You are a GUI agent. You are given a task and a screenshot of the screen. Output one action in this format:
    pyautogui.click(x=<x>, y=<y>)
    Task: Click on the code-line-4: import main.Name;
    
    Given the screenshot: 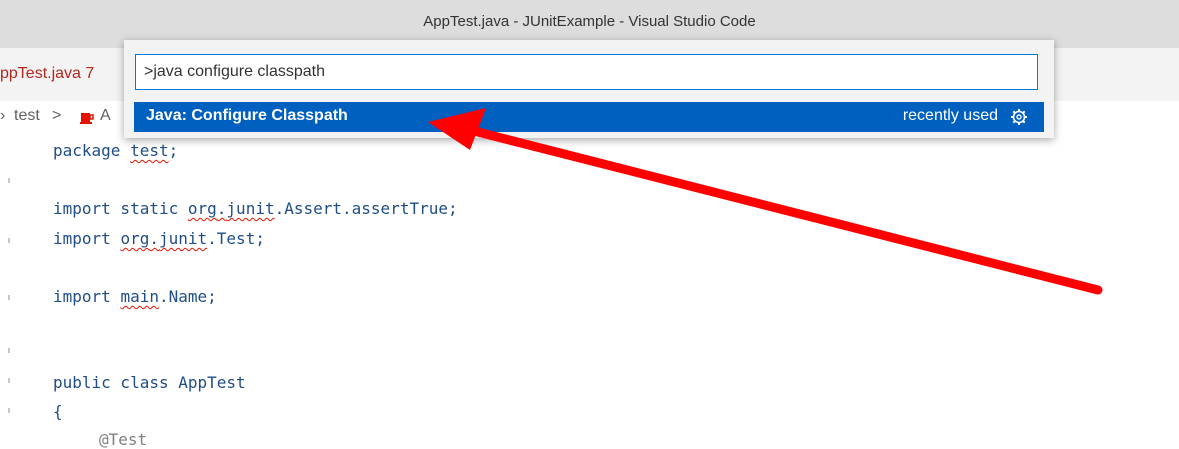 What is the action you would take?
    pyautogui.click(x=135, y=296)
    